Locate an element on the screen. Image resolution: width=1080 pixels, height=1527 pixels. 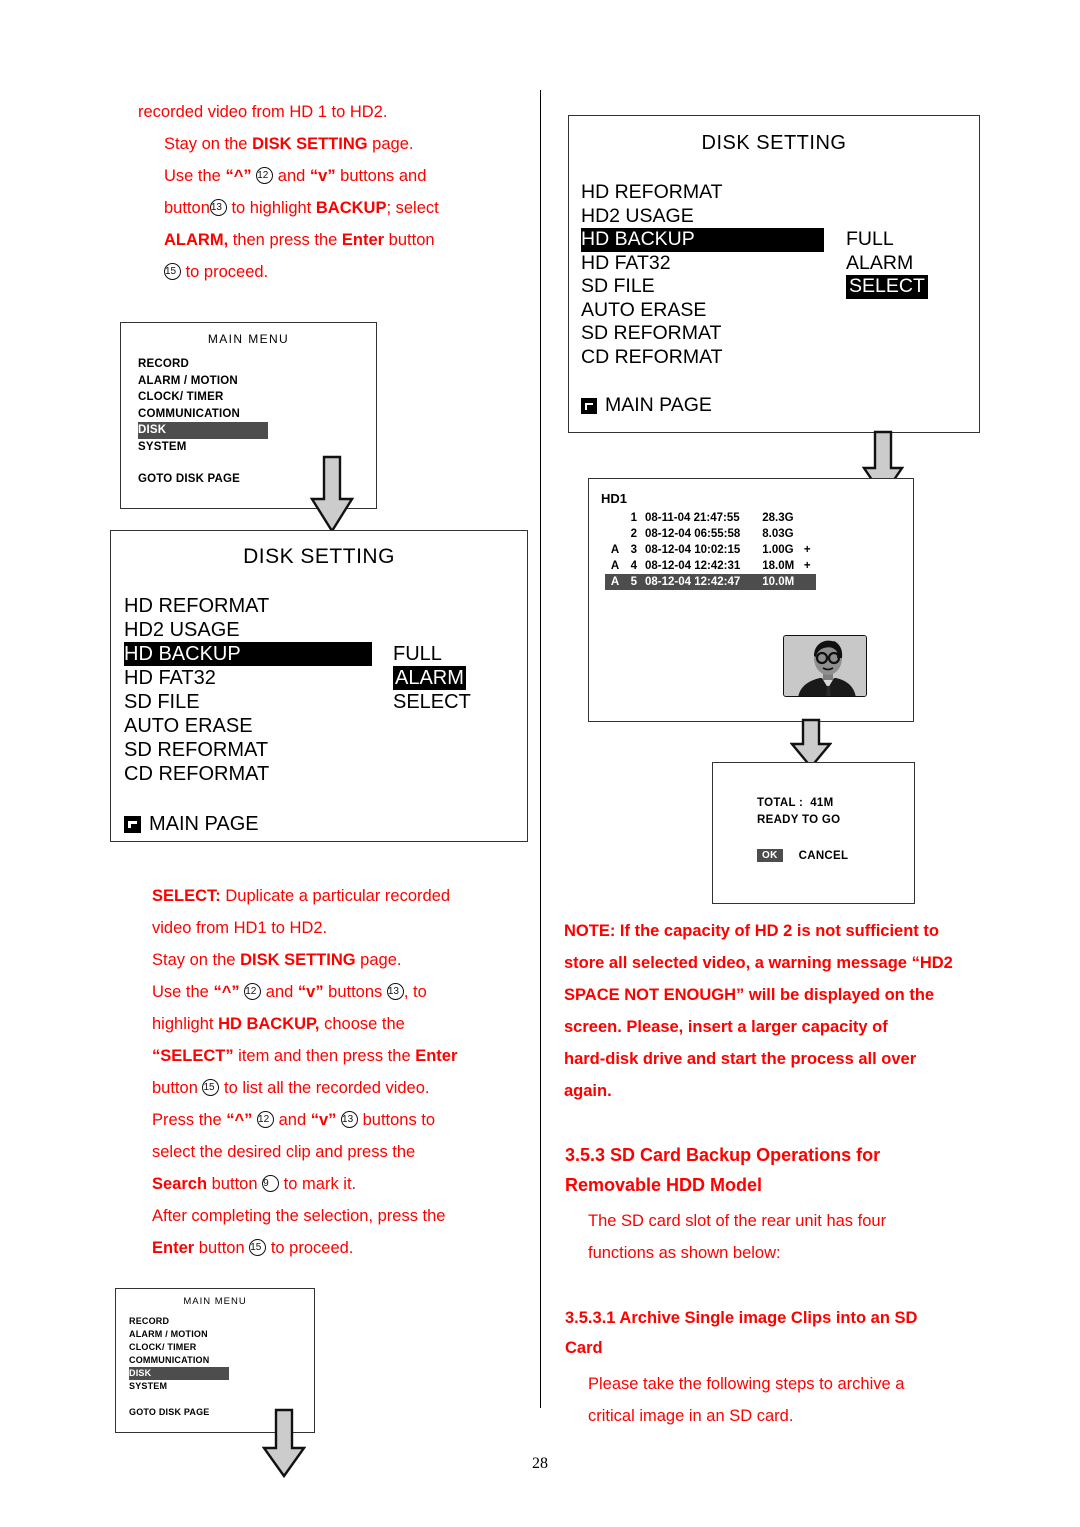
ds-row: AUTO ERASE is located at coordinates (780, 311).